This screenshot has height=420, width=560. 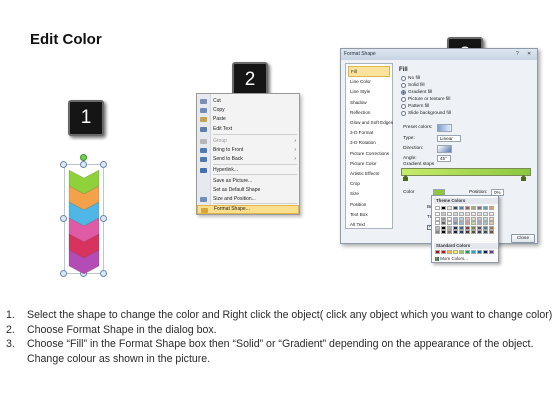 I want to click on context-menu-item: Cut, so click(x=248, y=101).